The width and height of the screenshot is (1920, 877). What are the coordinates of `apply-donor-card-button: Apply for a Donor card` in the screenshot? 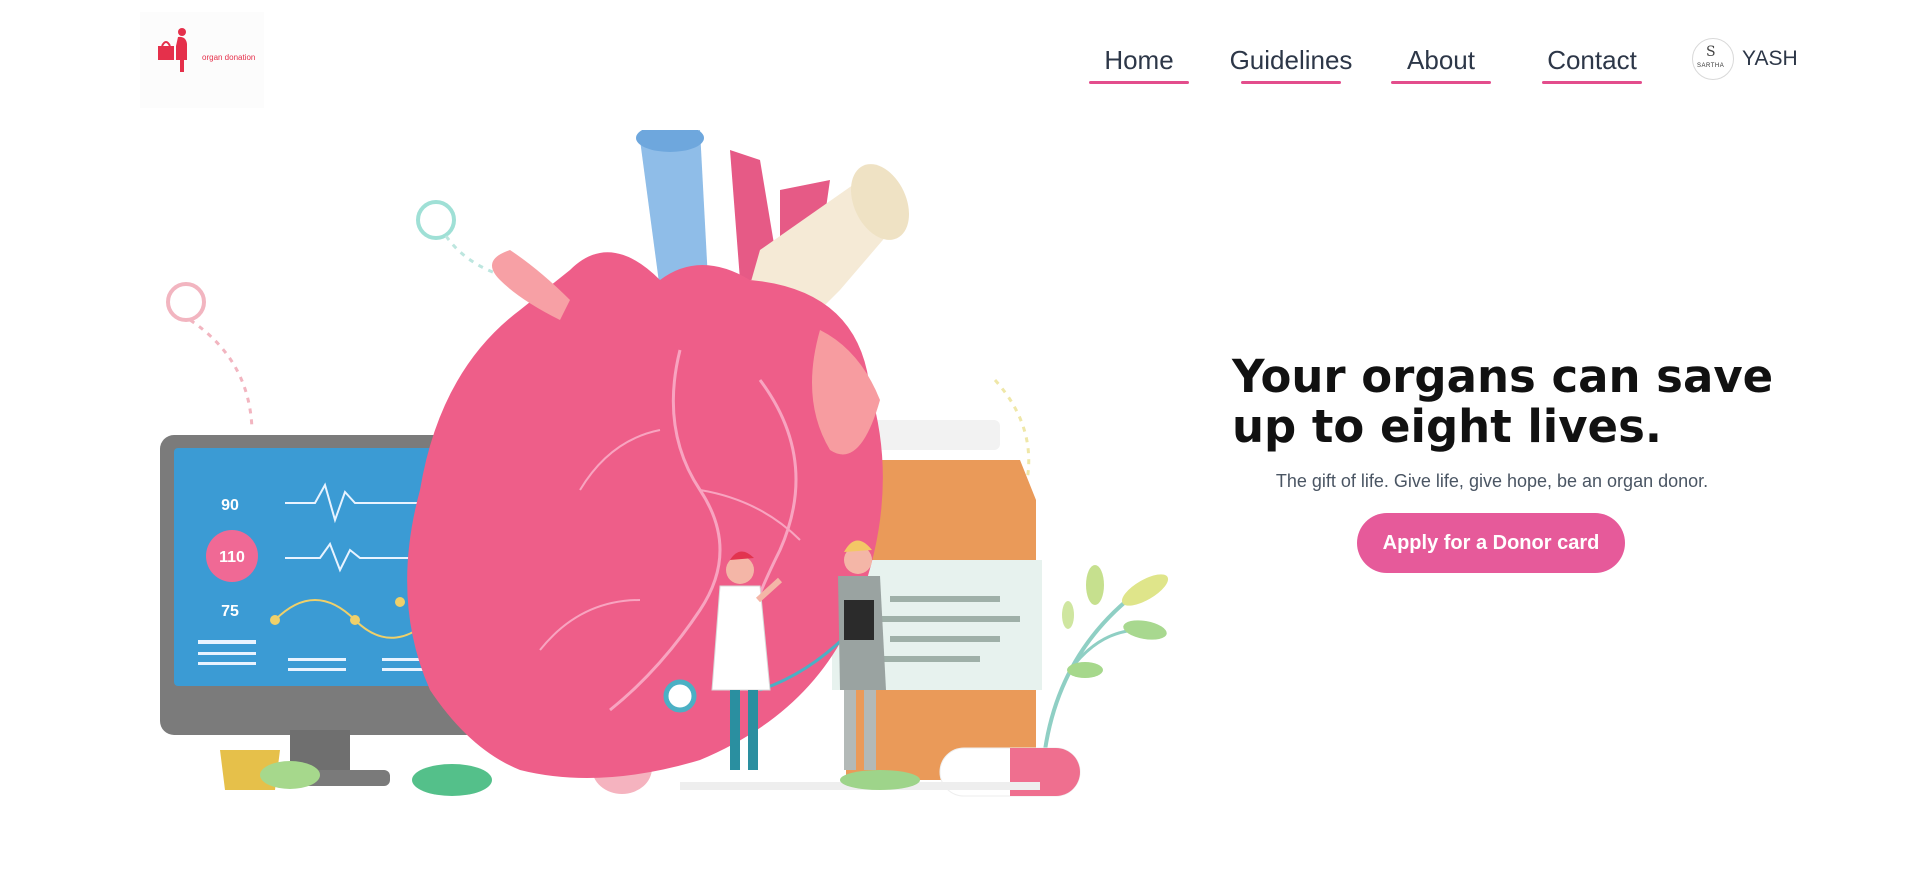 It's located at (1491, 543).